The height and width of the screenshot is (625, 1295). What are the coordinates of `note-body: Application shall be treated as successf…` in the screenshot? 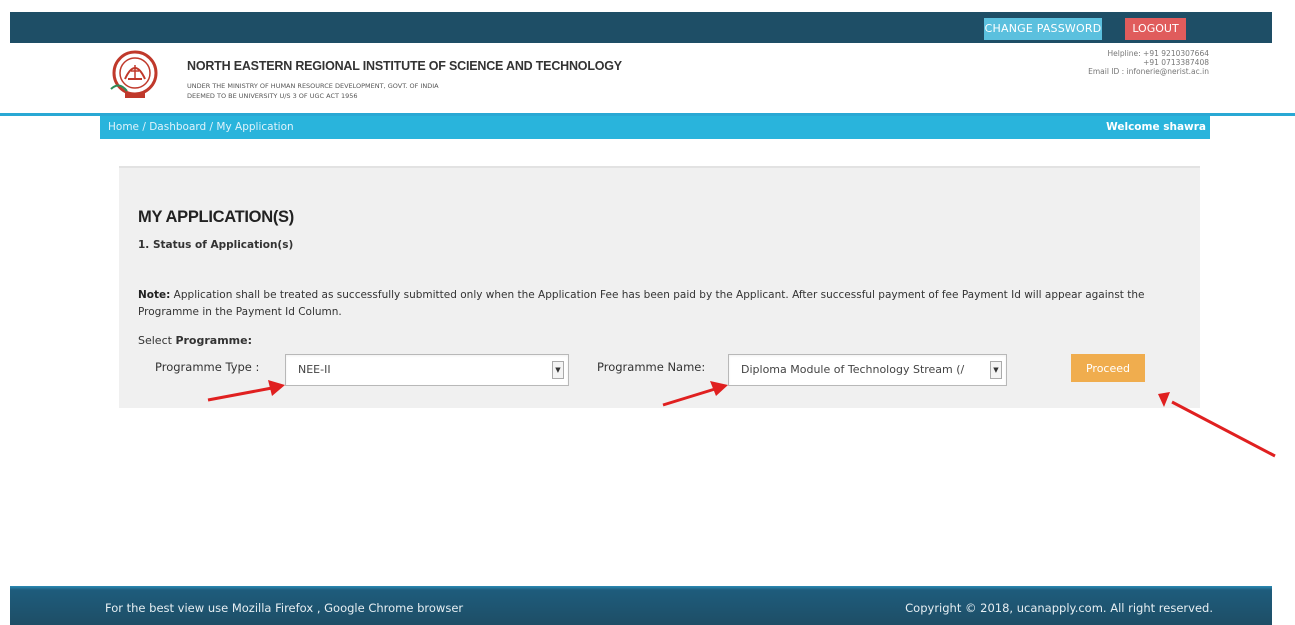 It's located at (641, 303).